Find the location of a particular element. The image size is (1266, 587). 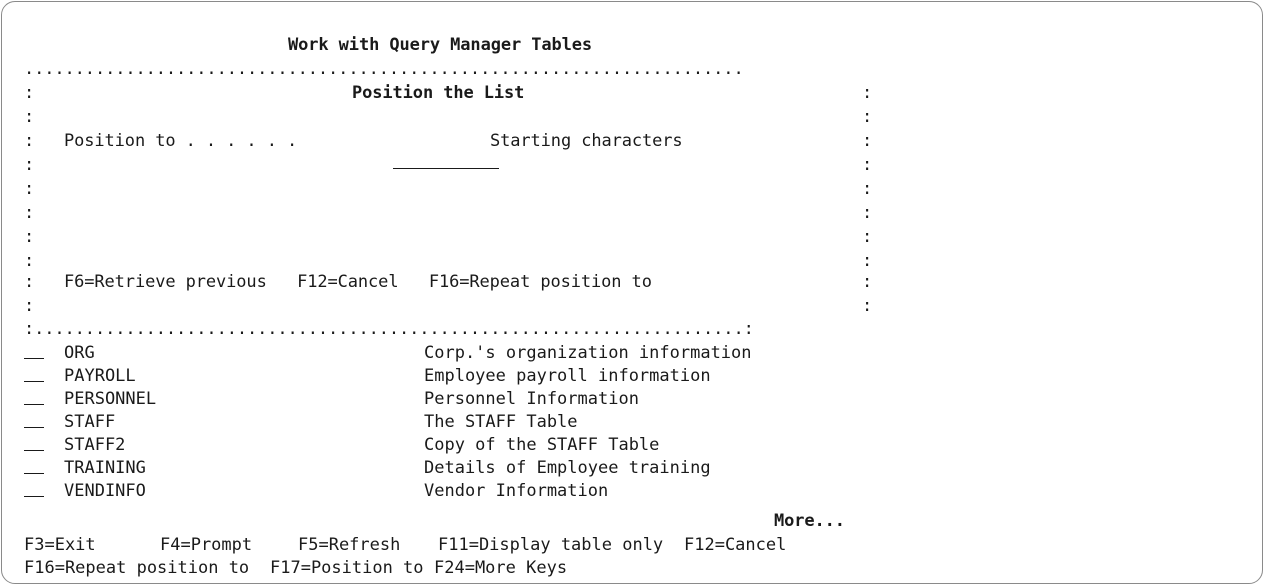

table-description: Corp.'s organization information is located at coordinates (588, 353).